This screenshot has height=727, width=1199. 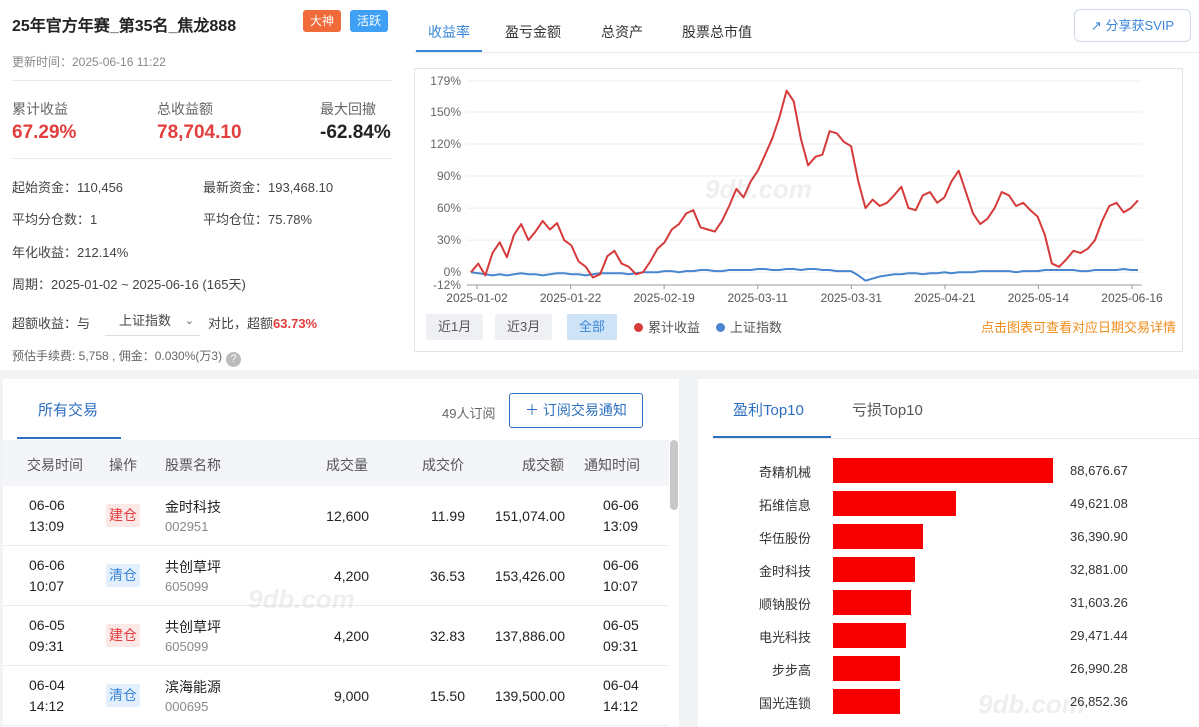 I want to click on x-tick-label: 2025-02-19, so click(x=664, y=298).